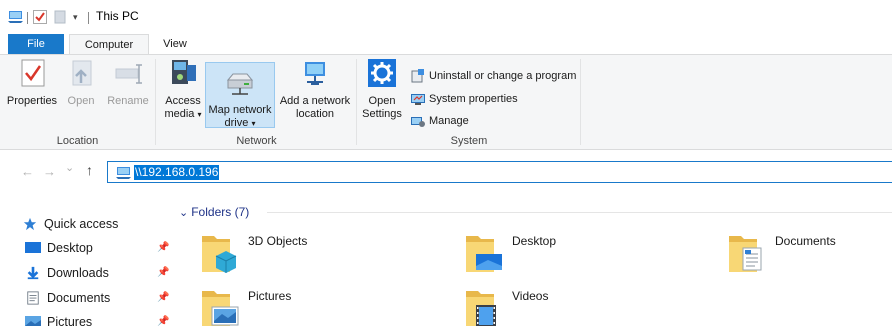 The width and height of the screenshot is (892, 326). I want to click on downloads-icon, so click(33, 273).